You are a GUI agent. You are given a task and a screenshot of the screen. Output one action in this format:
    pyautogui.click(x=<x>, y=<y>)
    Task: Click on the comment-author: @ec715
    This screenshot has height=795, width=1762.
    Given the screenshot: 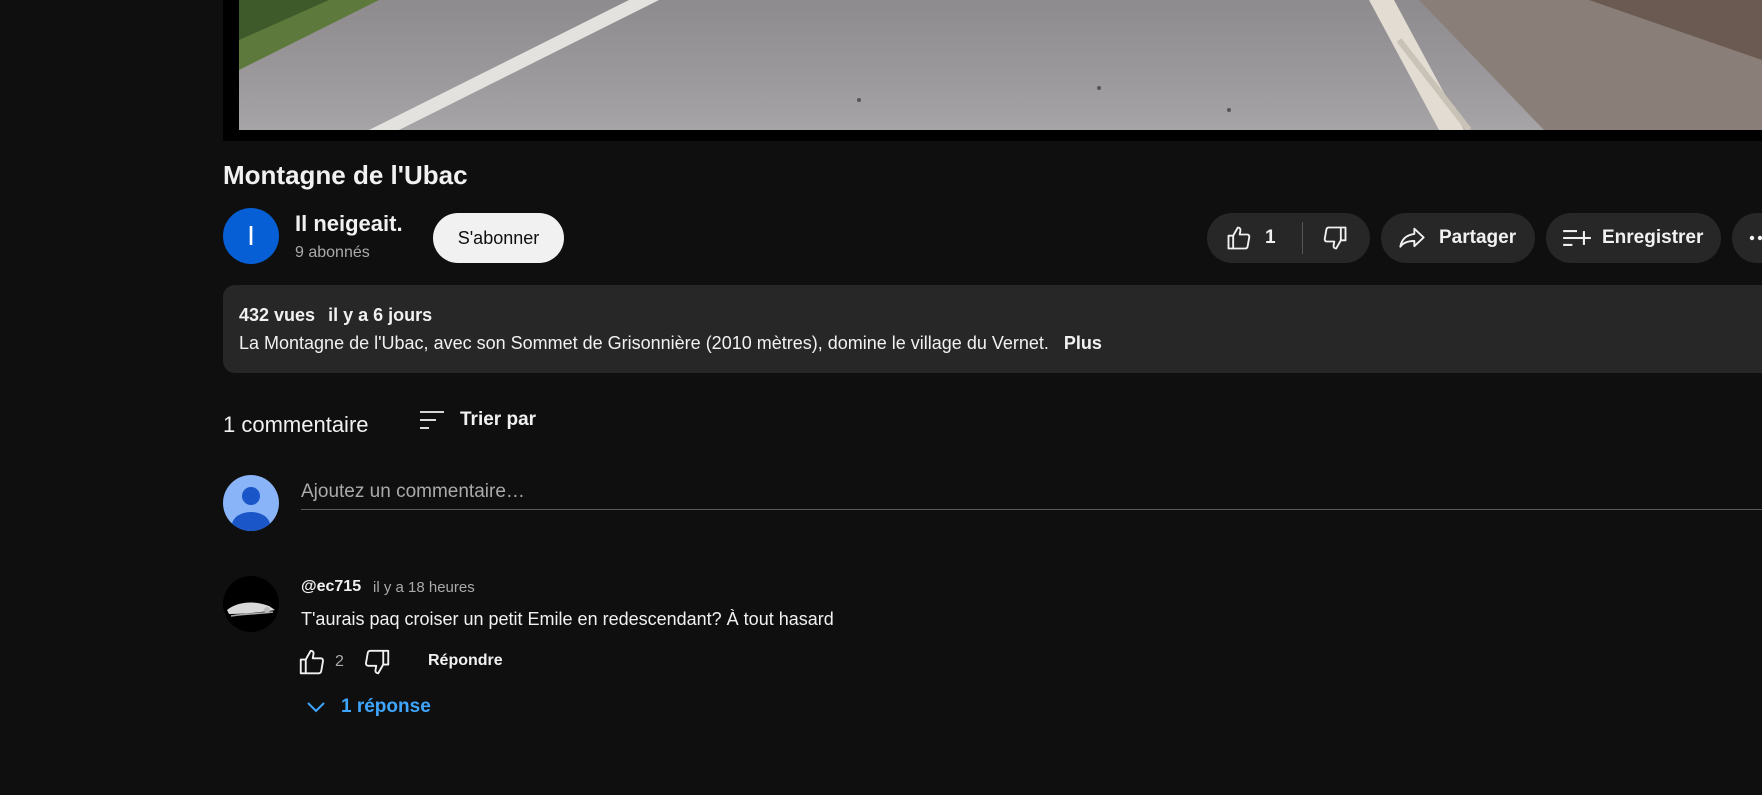 What is the action you would take?
    pyautogui.click(x=331, y=587)
    